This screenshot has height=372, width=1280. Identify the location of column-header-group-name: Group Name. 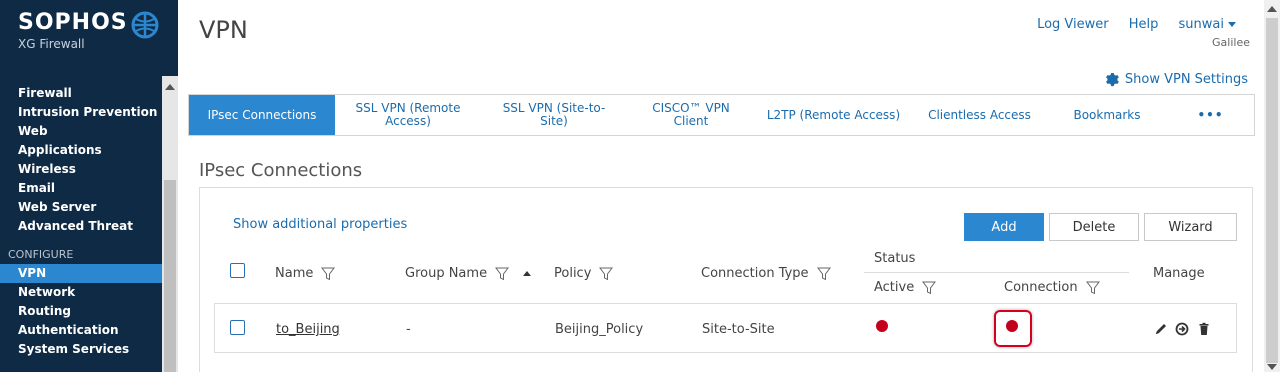
(468, 273).